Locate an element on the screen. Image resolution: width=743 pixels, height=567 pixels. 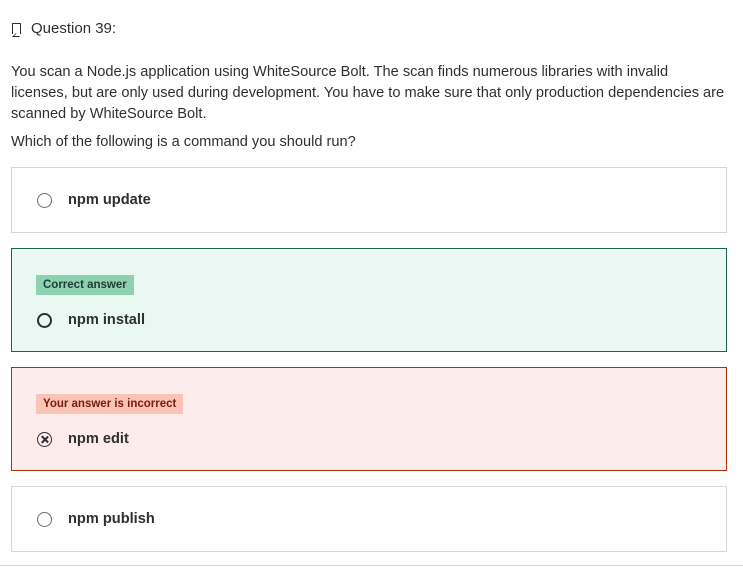
correct-answer-badge: Correct answer is located at coordinates (85, 285).